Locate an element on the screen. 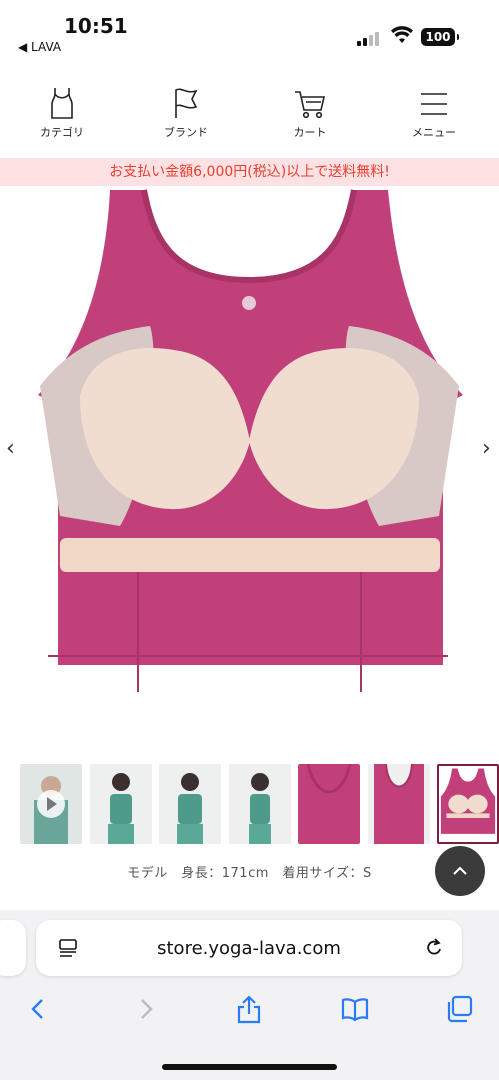  bookmarks-icon is located at coordinates (355, 1009).